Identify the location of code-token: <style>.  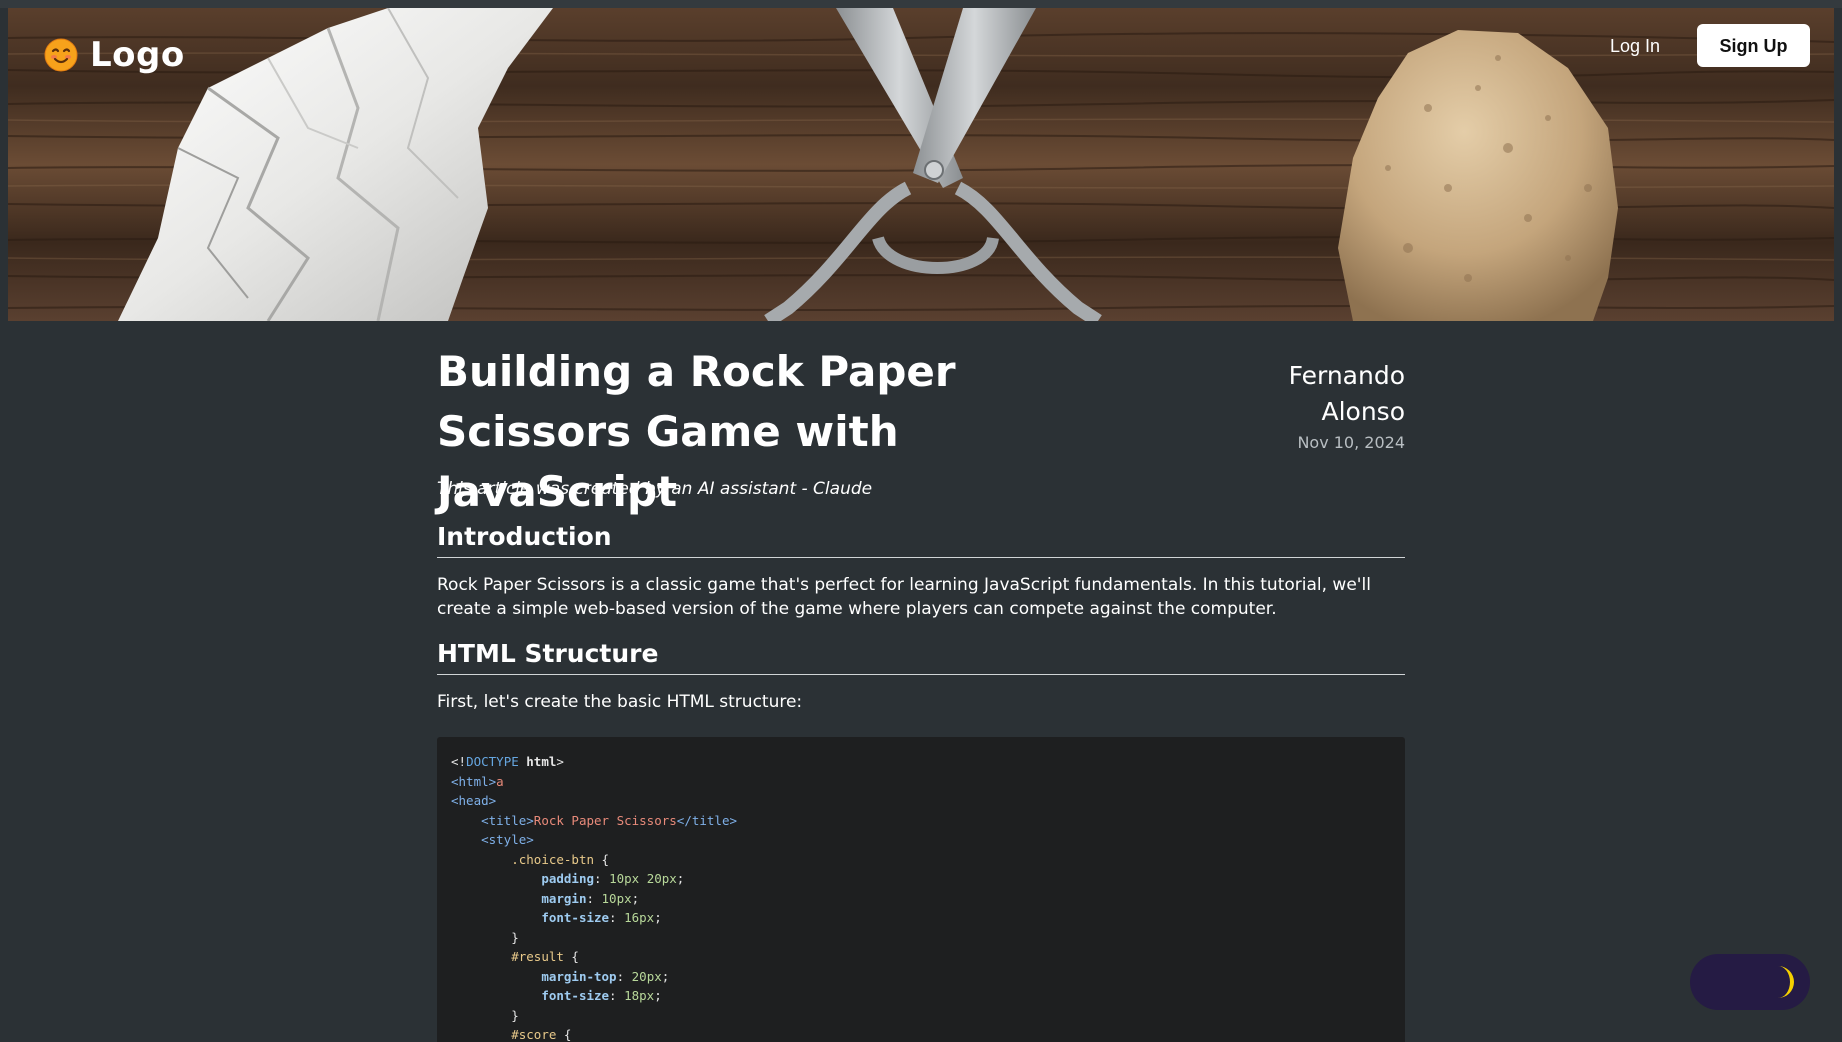
(507, 839).